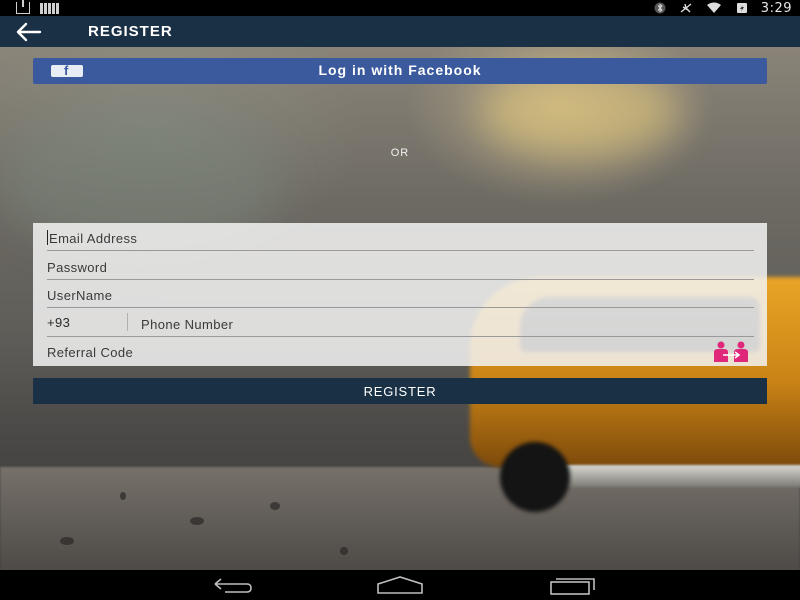  What do you see at coordinates (741, 8) in the screenshot?
I see `battery-icon` at bounding box center [741, 8].